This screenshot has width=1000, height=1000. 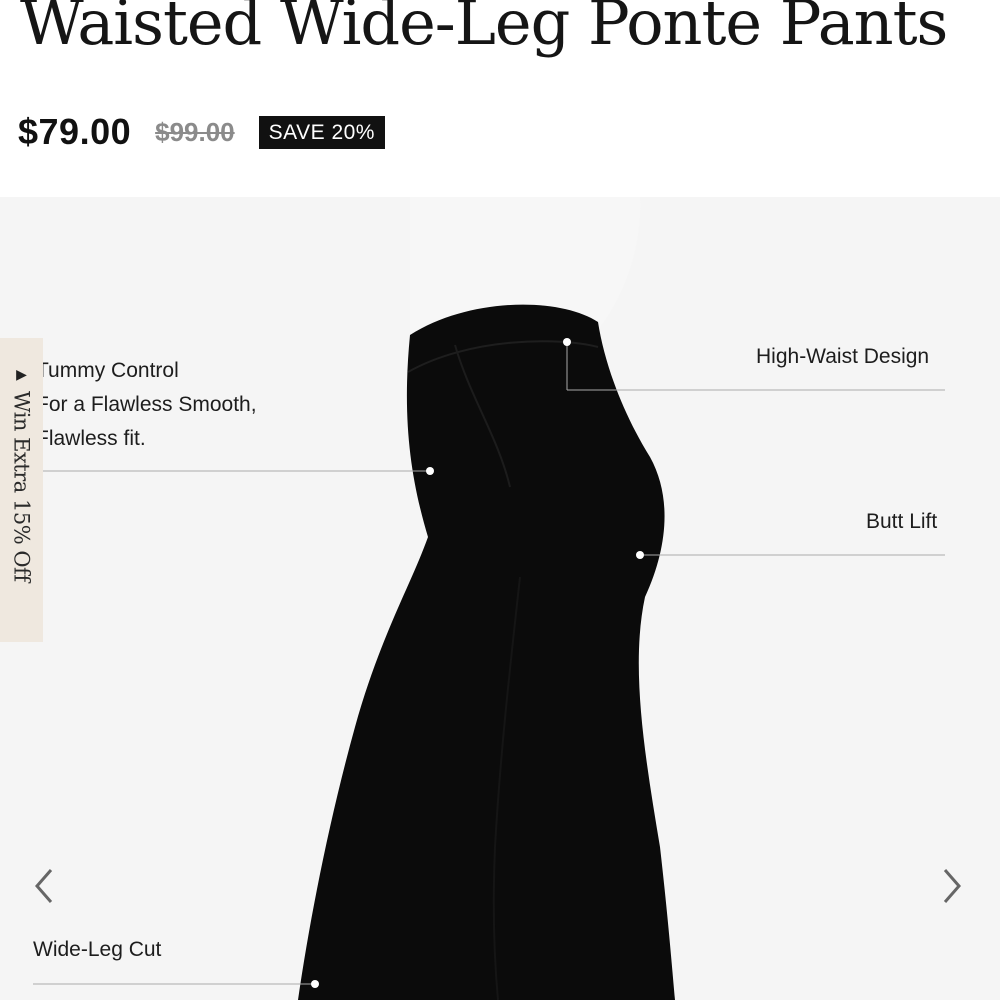 I want to click on current-price: $79.00, so click(x=75, y=131).